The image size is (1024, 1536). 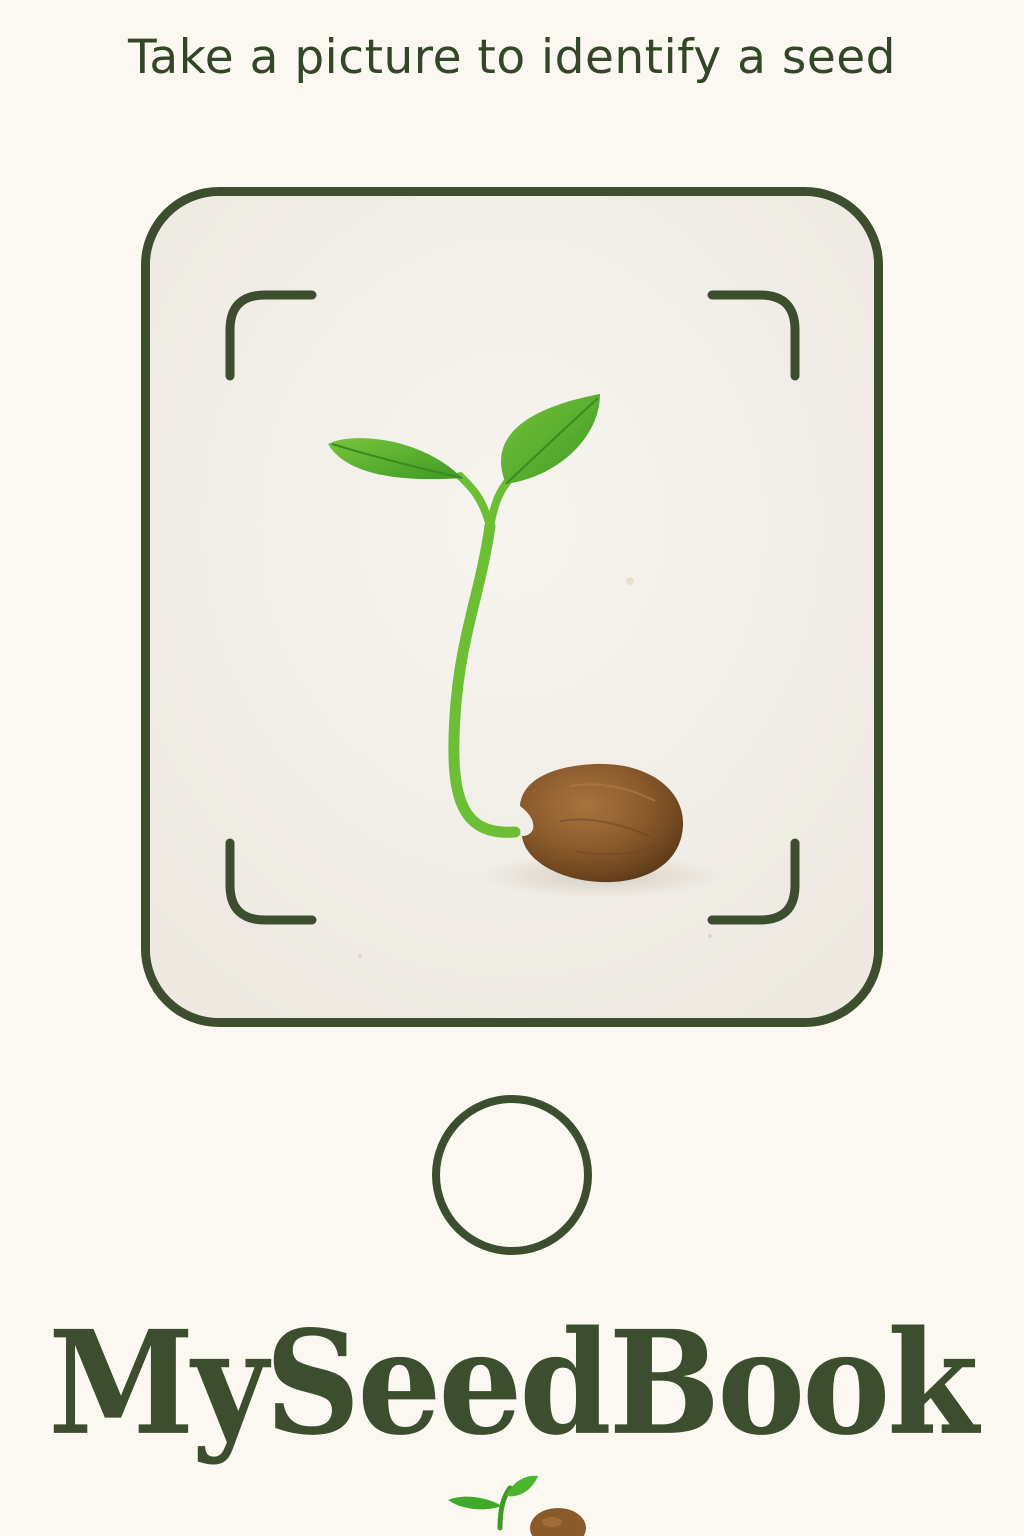 I want to click on seed-sprout-logo-icon, so click(x=517, y=1505).